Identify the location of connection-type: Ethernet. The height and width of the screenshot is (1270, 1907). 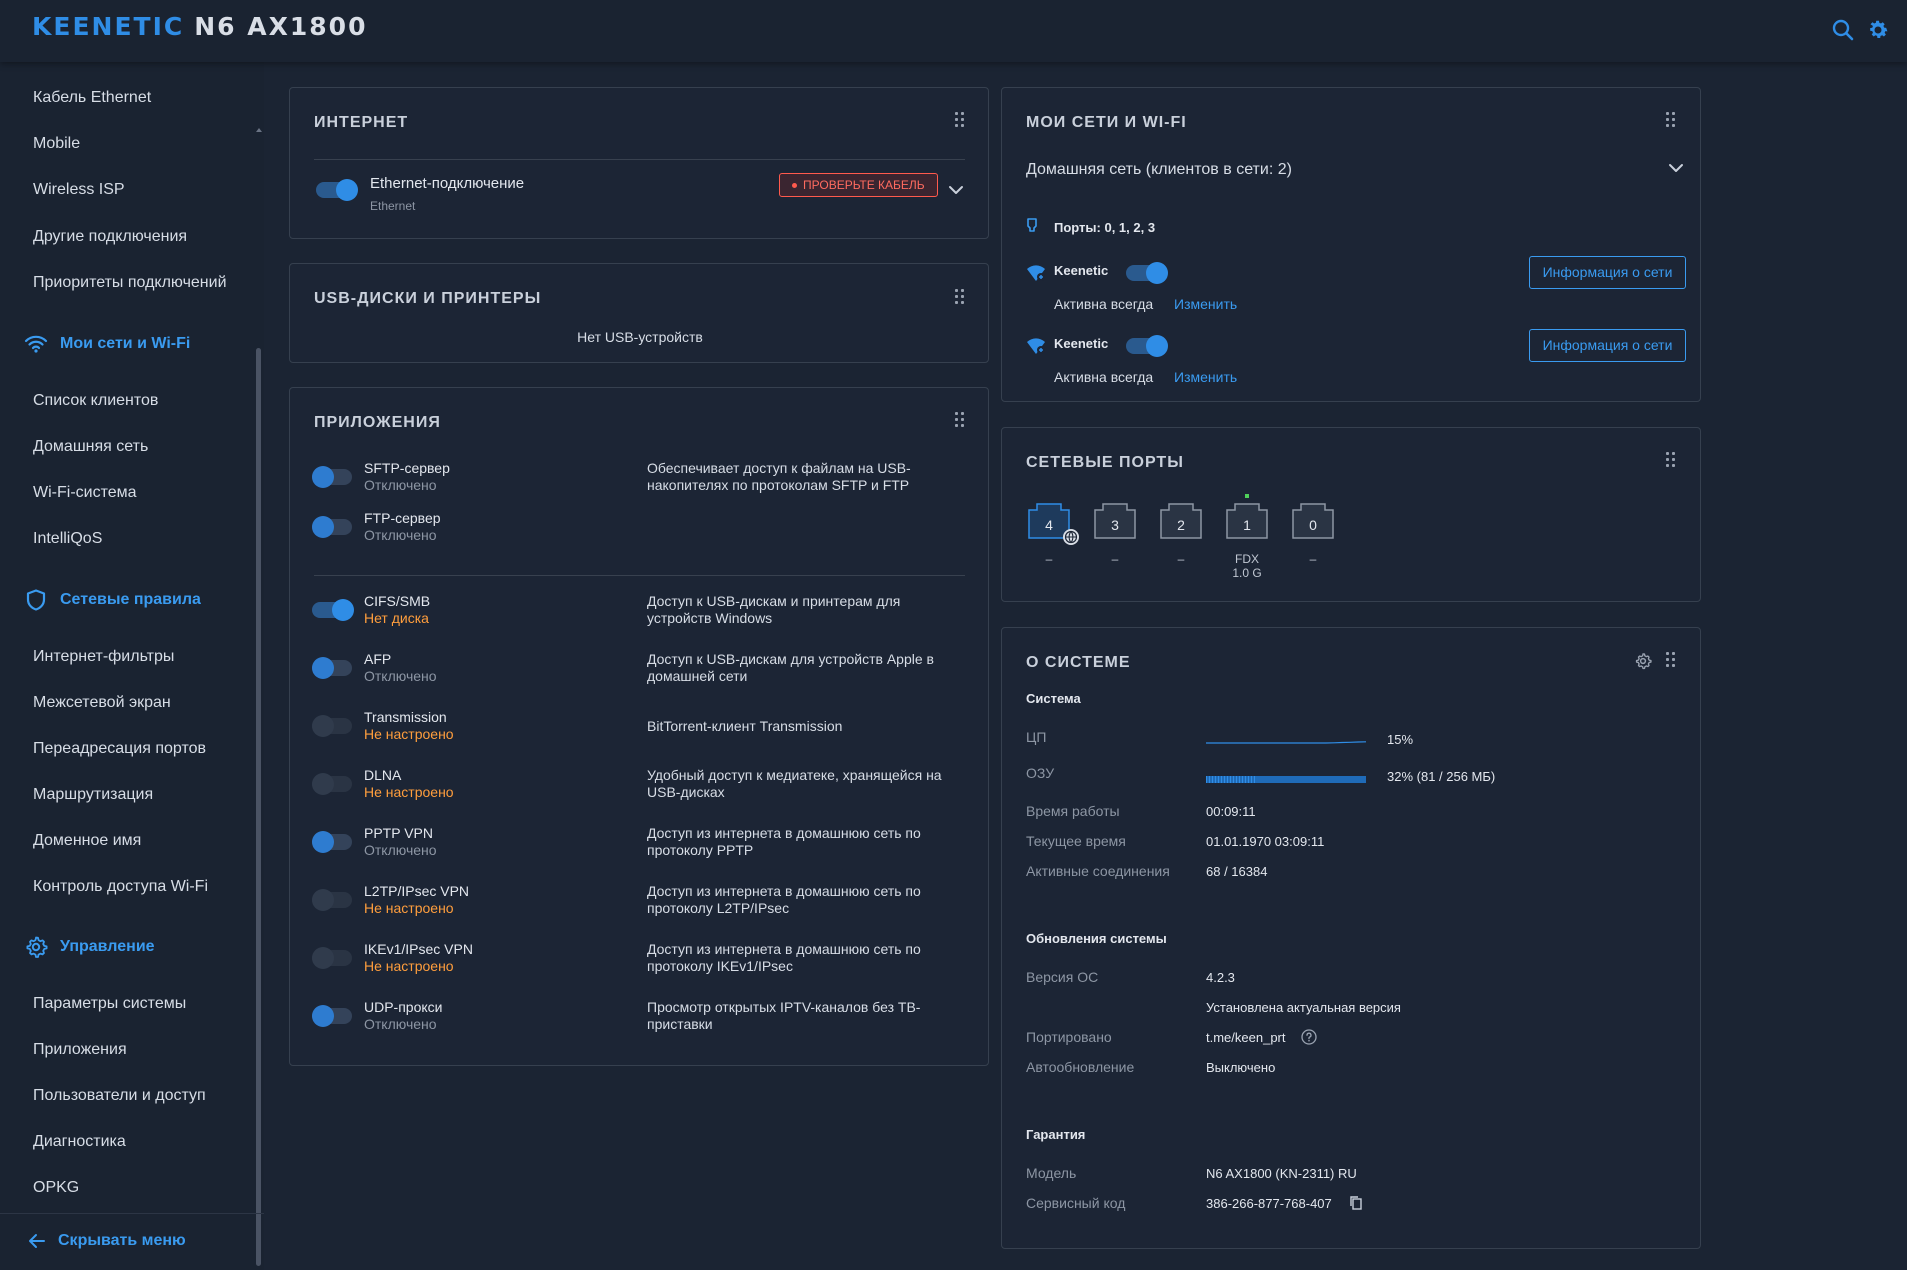
(393, 206).